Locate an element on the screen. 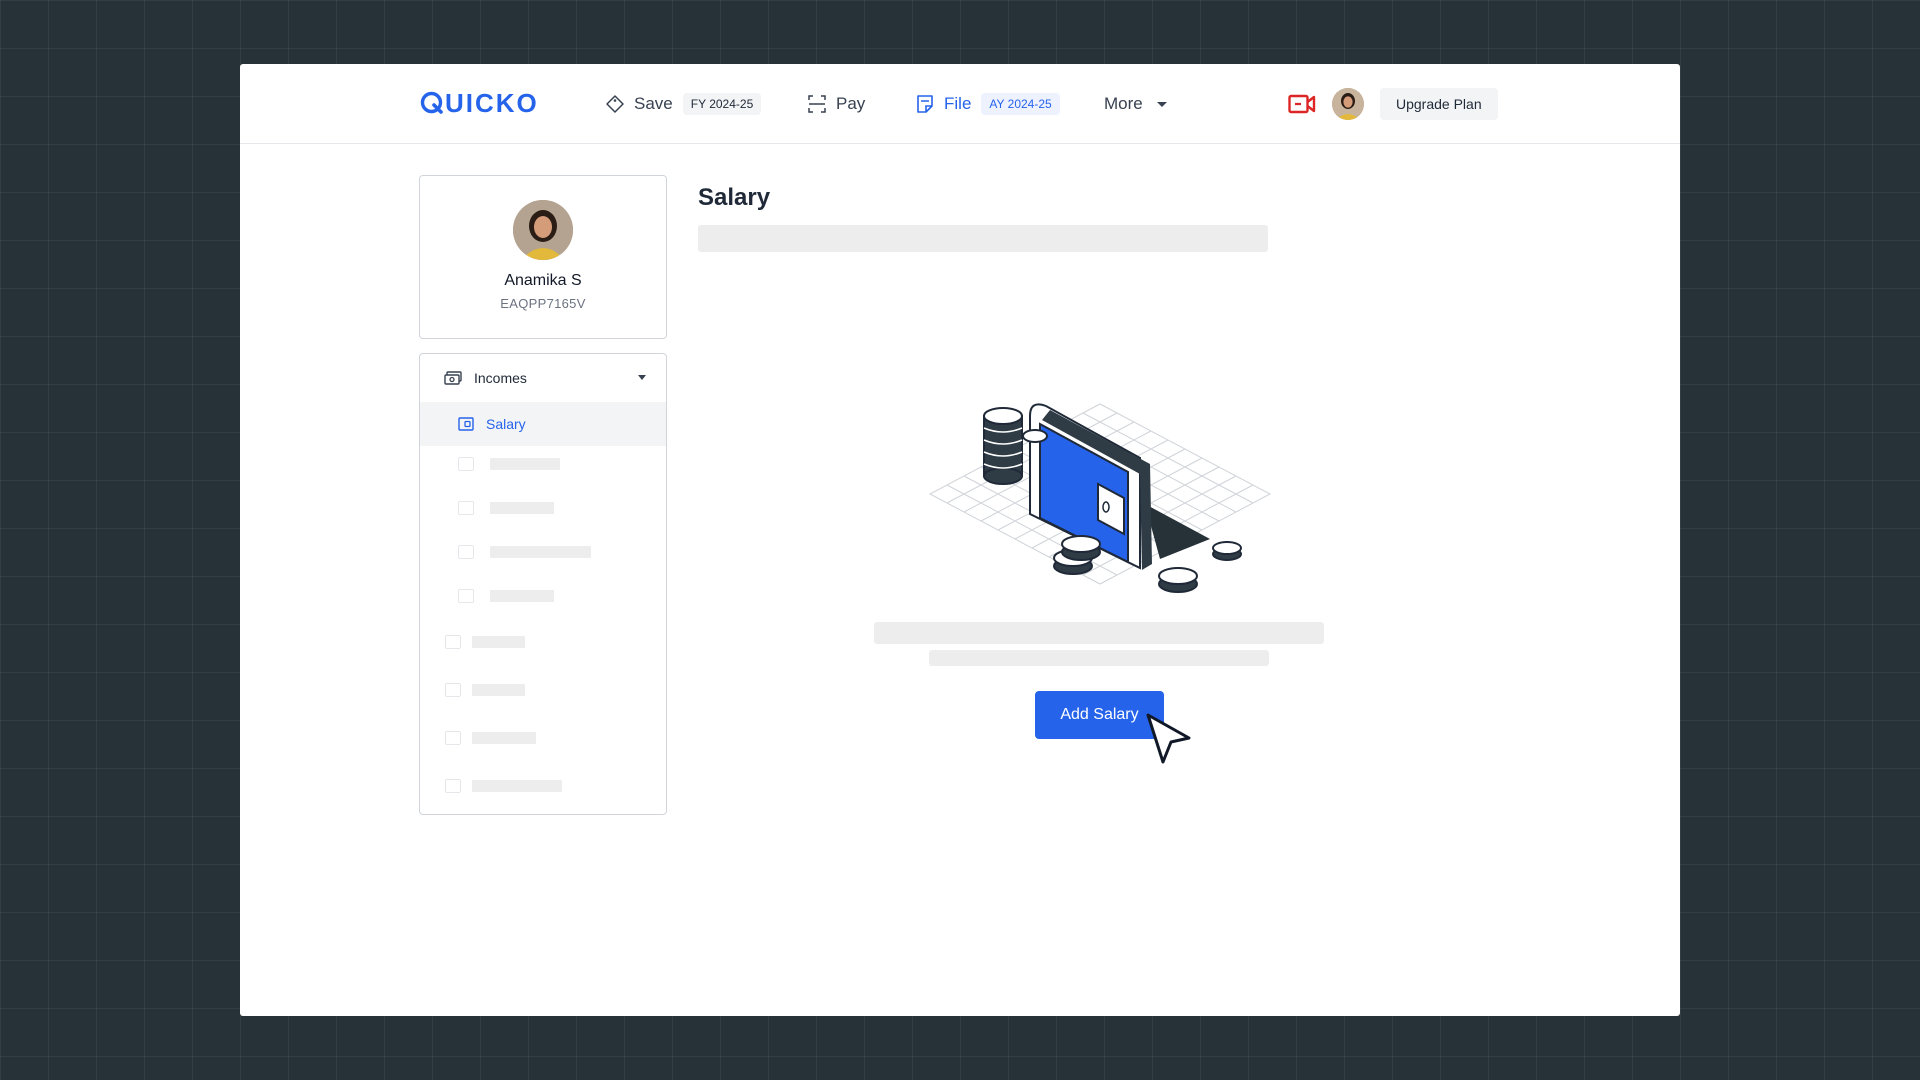 The height and width of the screenshot is (1080, 1920). quicko-logo: UICKO is located at coordinates (479, 102).